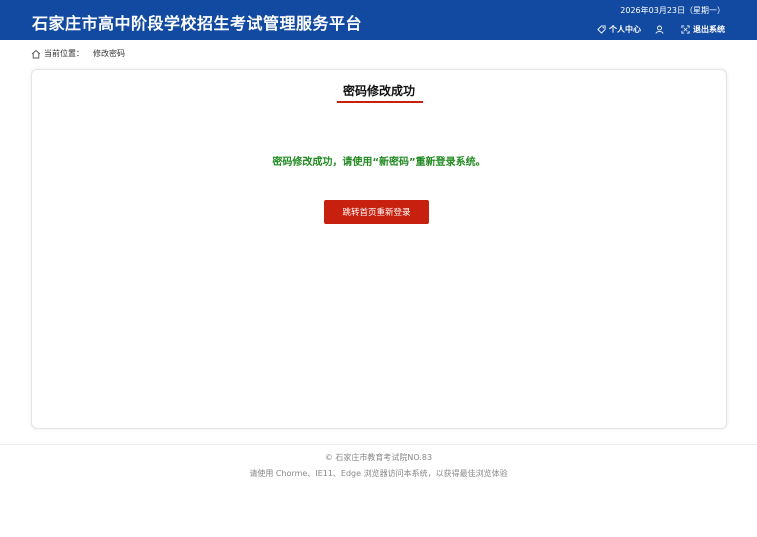  I want to click on user-icon, so click(659, 29).